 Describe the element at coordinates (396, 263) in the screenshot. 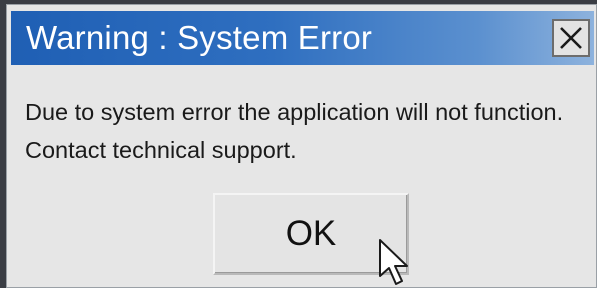

I see `mouse-pointer-icon` at that location.